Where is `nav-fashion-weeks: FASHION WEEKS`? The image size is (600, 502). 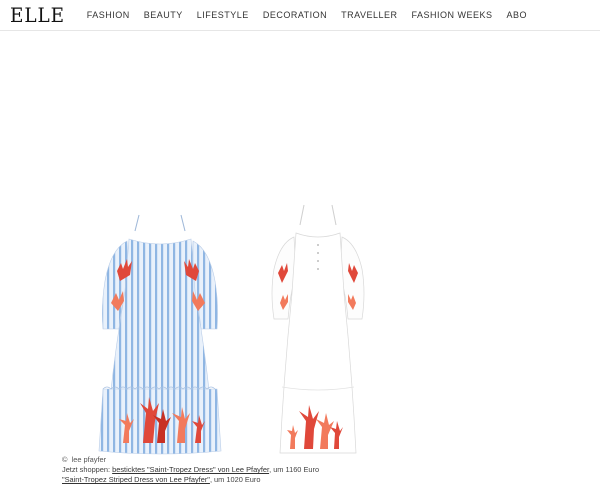 nav-fashion-weeks: FASHION WEEKS is located at coordinates (452, 15).